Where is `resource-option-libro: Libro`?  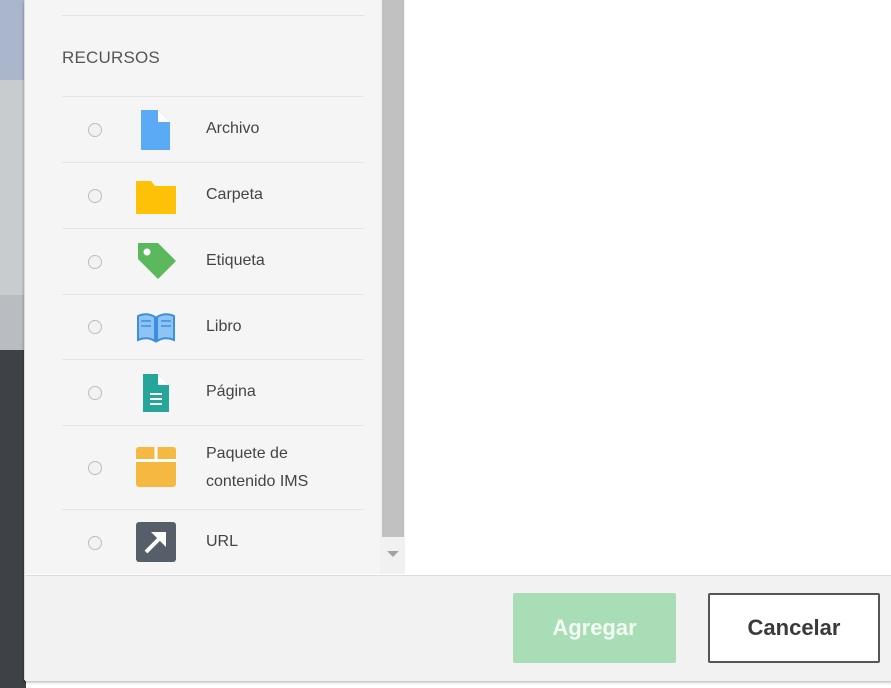 resource-option-libro: Libro is located at coordinates (213, 327).